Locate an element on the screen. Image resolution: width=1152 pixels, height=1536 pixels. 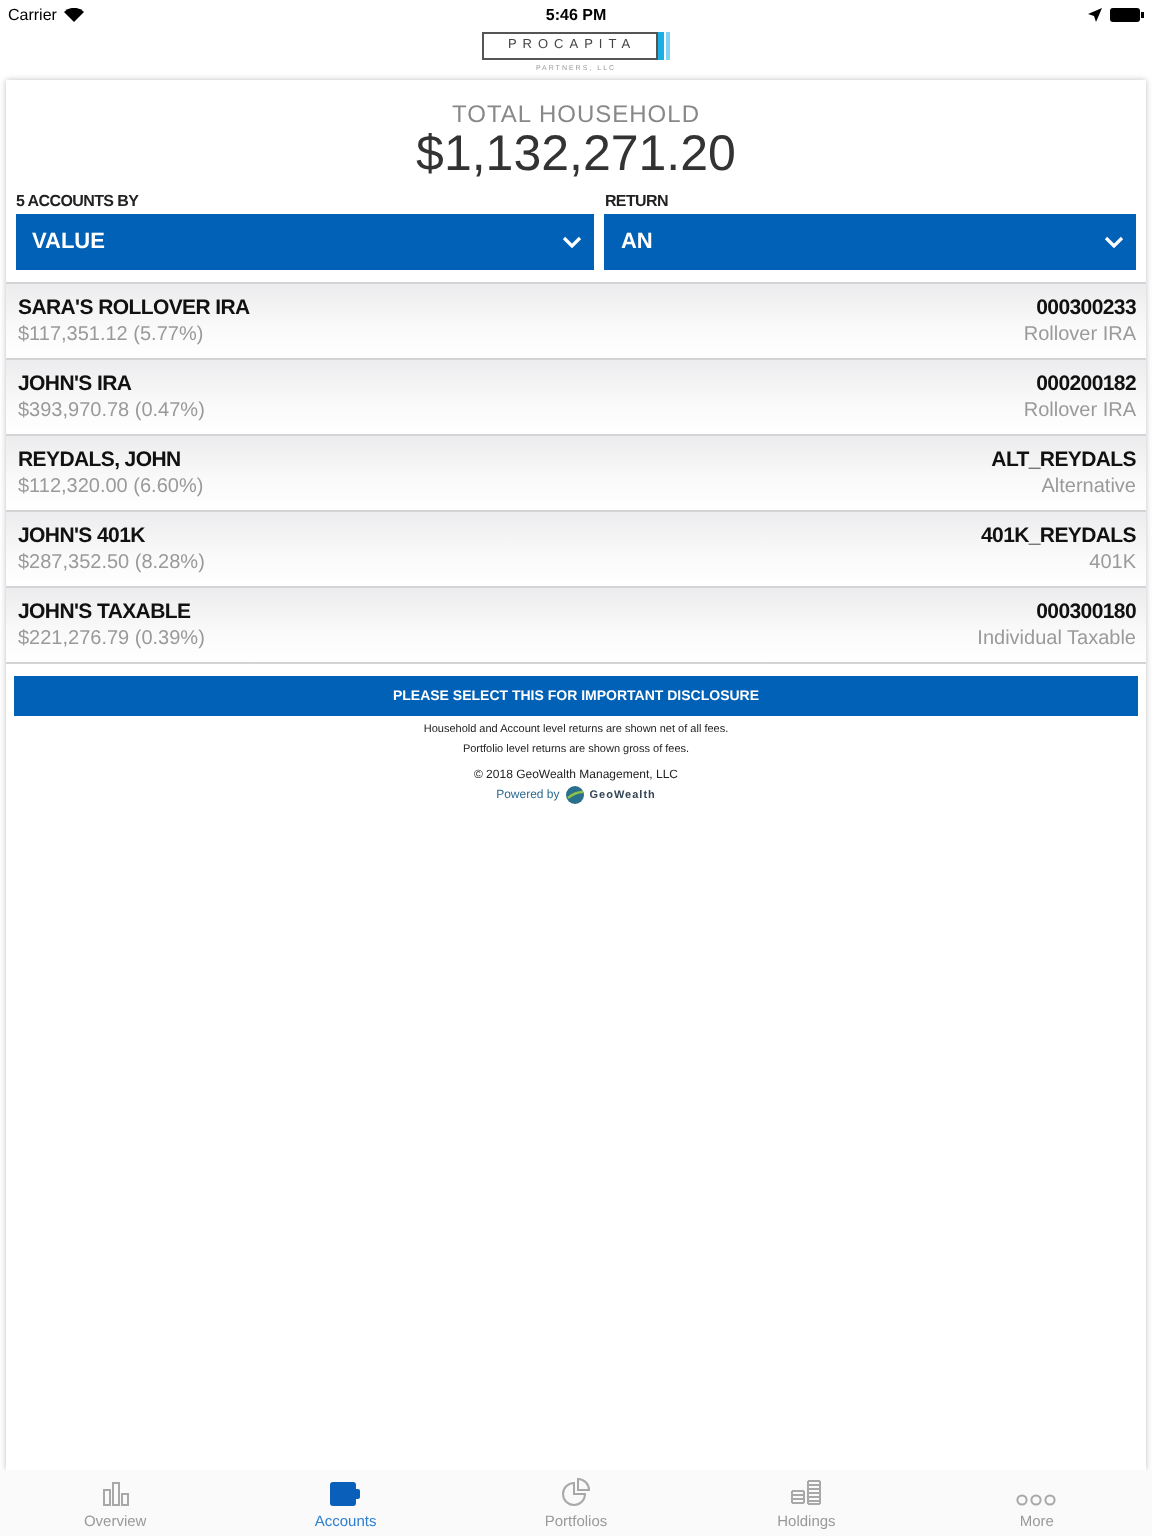
coin-stack-icon is located at coordinates (806, 1492).